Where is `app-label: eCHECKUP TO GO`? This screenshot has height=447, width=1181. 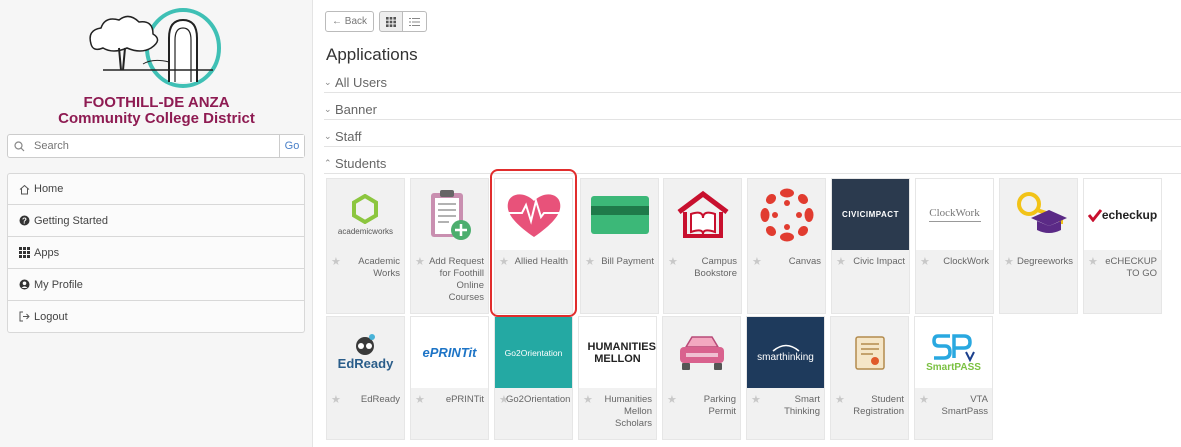
app-label: eCHECKUP TO GO is located at coordinates (1131, 267).